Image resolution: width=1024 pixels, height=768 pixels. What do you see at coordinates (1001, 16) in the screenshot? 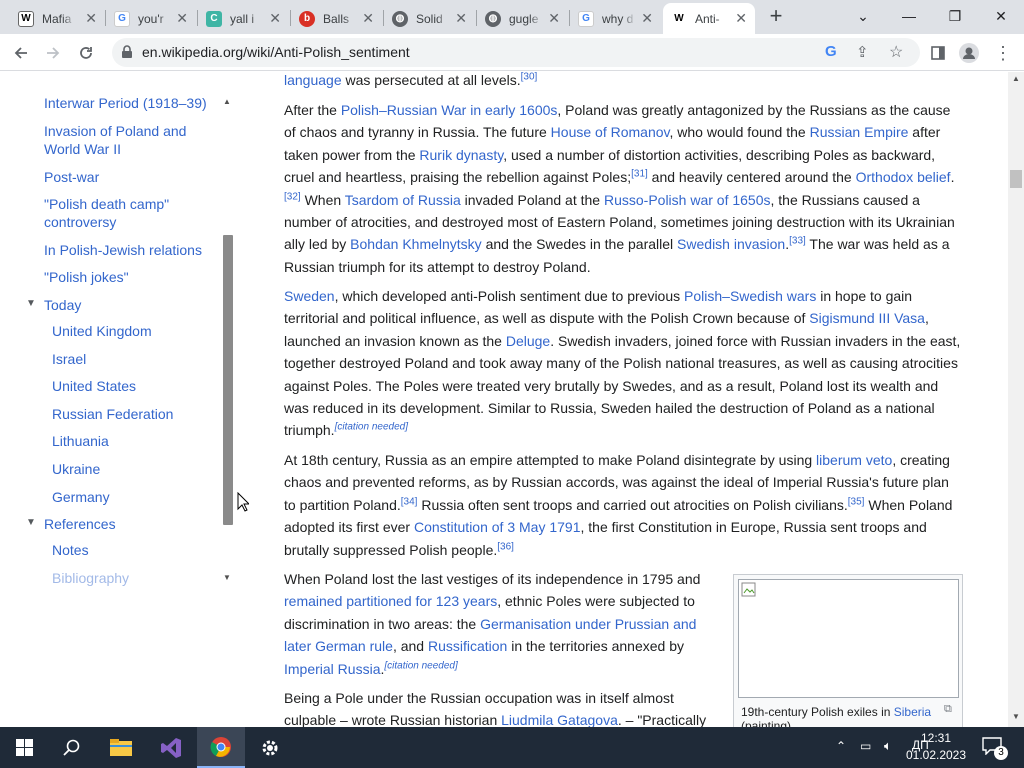
I see `close-window-button: ✕` at bounding box center [1001, 16].